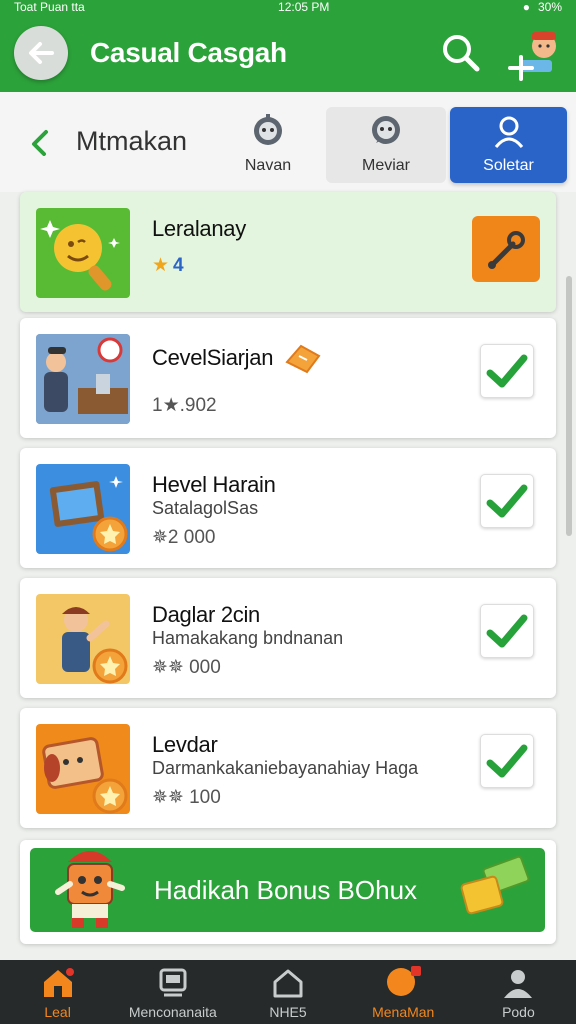 The width and height of the screenshot is (576, 1024). What do you see at coordinates (386, 145) in the screenshot?
I see `tab-meviar: Meviar` at bounding box center [386, 145].